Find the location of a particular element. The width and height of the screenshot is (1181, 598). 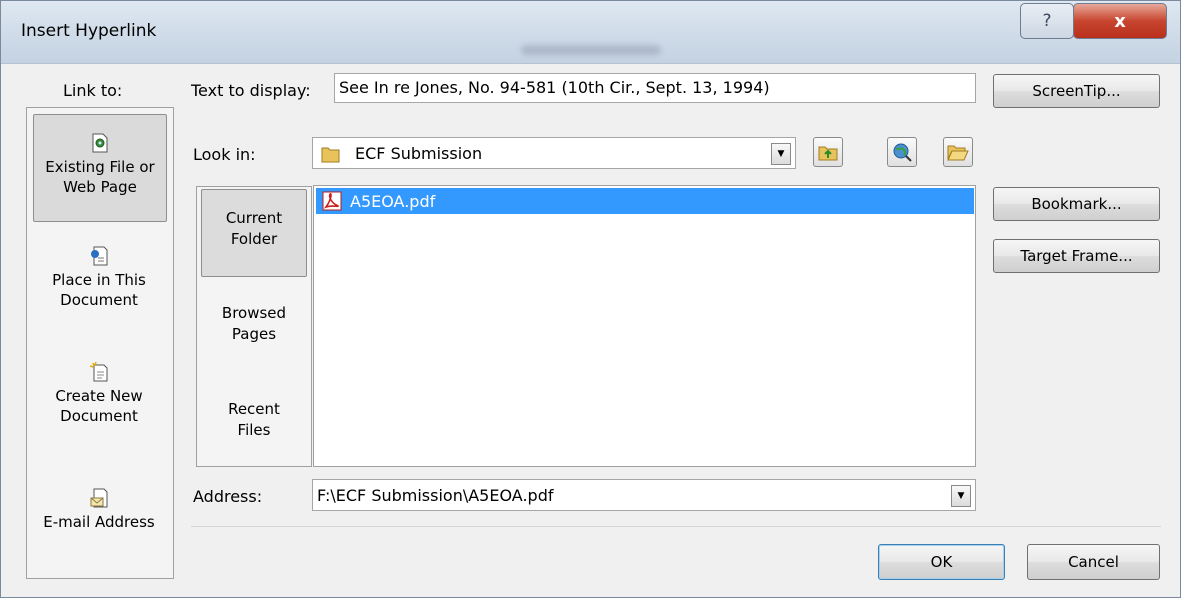

place-recent-files: Recent Files is located at coordinates (254, 420).